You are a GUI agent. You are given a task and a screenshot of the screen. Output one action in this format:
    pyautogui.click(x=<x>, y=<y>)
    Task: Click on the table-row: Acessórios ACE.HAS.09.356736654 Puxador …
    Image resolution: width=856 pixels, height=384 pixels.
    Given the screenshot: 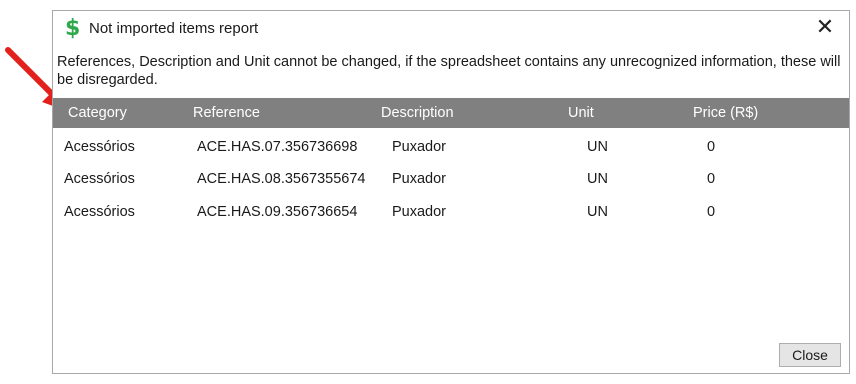 What is the action you would take?
    pyautogui.click(x=451, y=214)
    